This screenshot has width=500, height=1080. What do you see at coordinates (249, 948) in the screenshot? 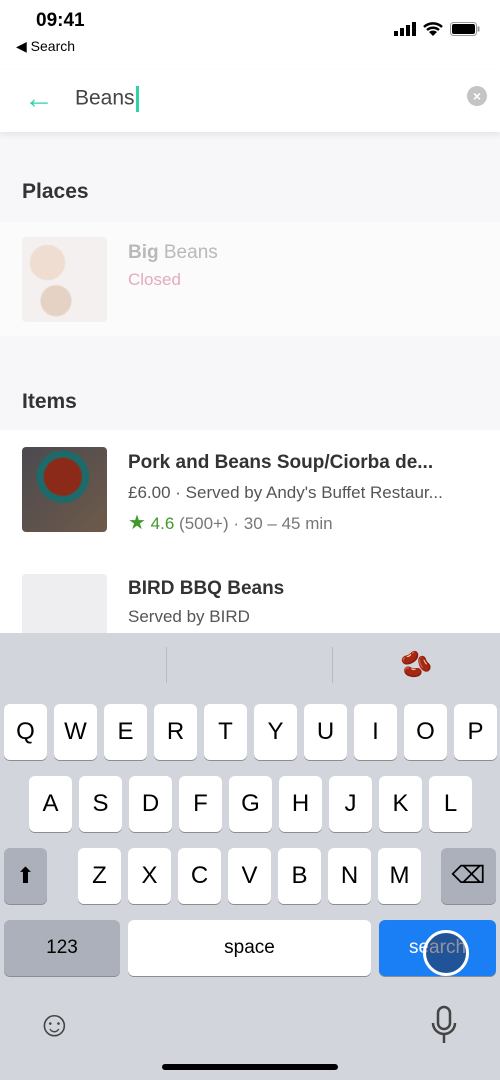
I see `space-key: space` at bounding box center [249, 948].